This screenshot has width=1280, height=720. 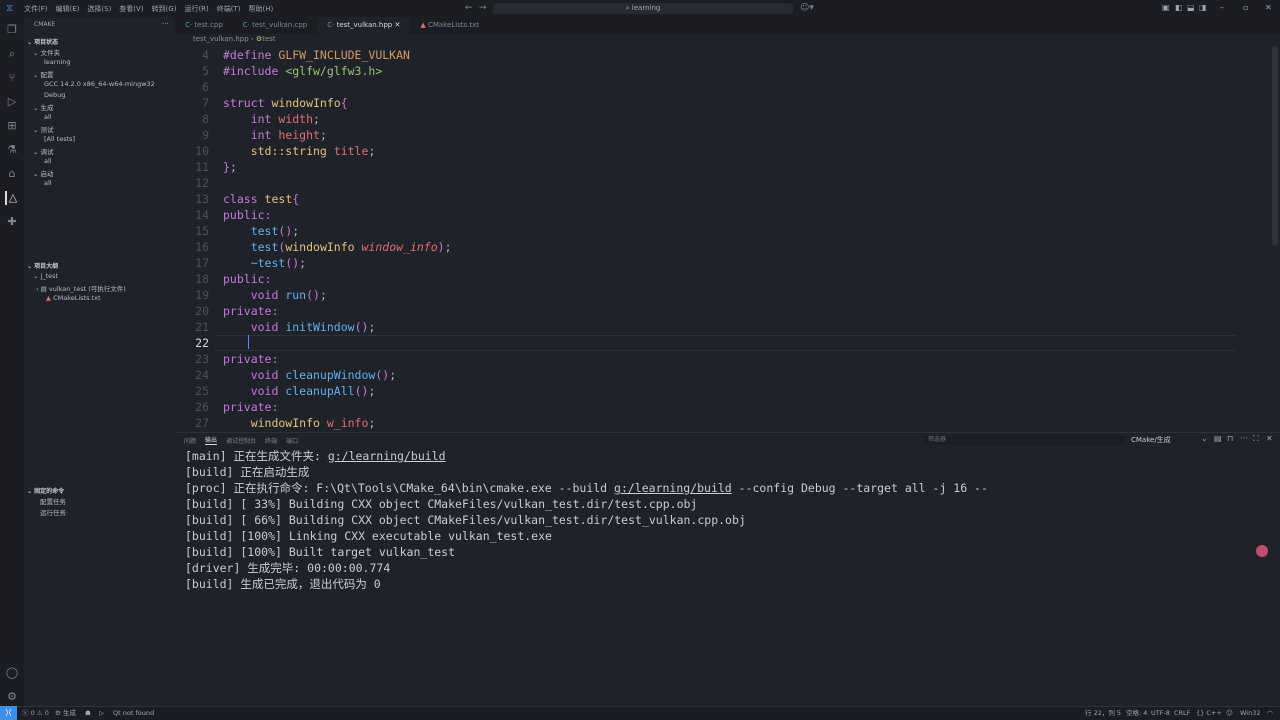 I want to click on breadcrumb-file: test_vulkan.hpp, so click(x=221, y=39).